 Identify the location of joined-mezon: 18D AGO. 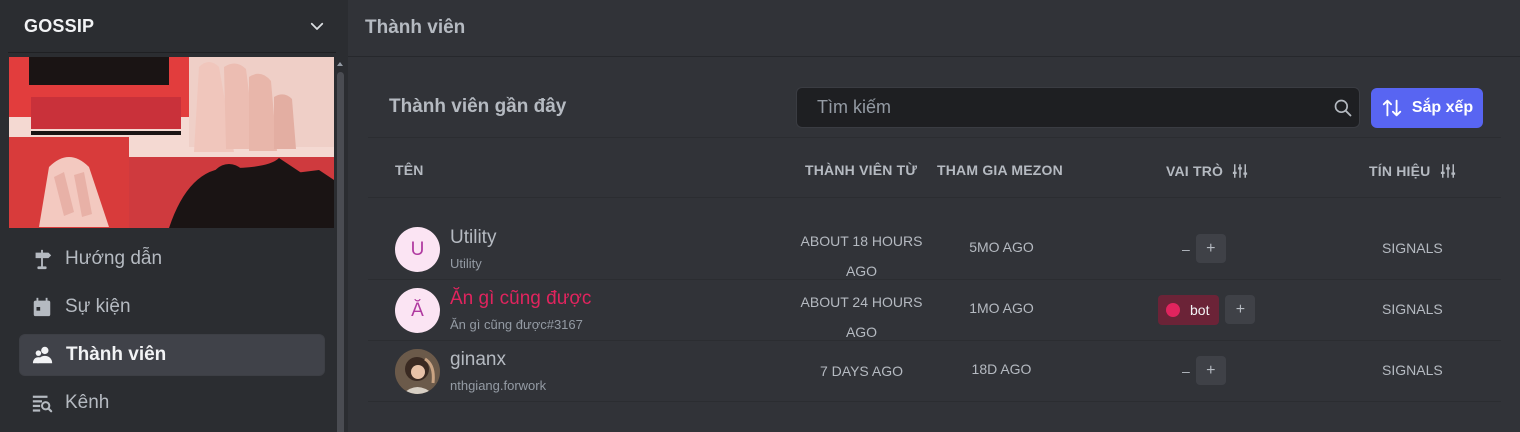
(1001, 369).